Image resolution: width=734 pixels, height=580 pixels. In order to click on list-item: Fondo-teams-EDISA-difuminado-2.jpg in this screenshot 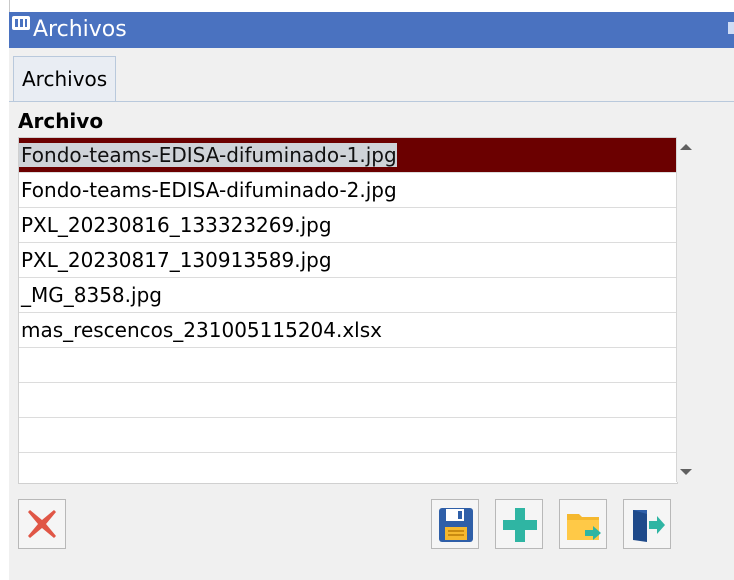, I will do `click(348, 190)`.